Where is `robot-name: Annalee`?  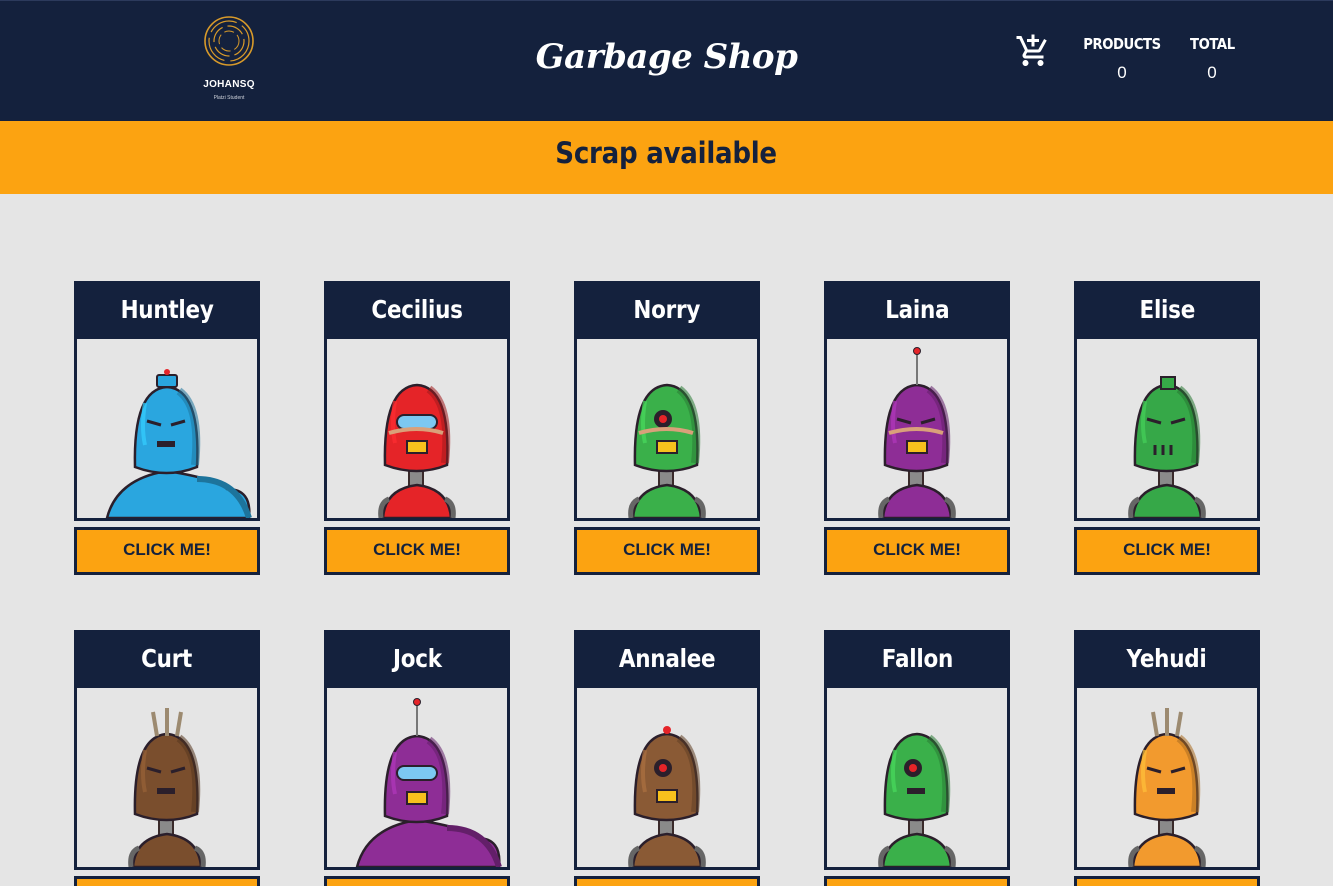 robot-name: Annalee is located at coordinates (667, 658).